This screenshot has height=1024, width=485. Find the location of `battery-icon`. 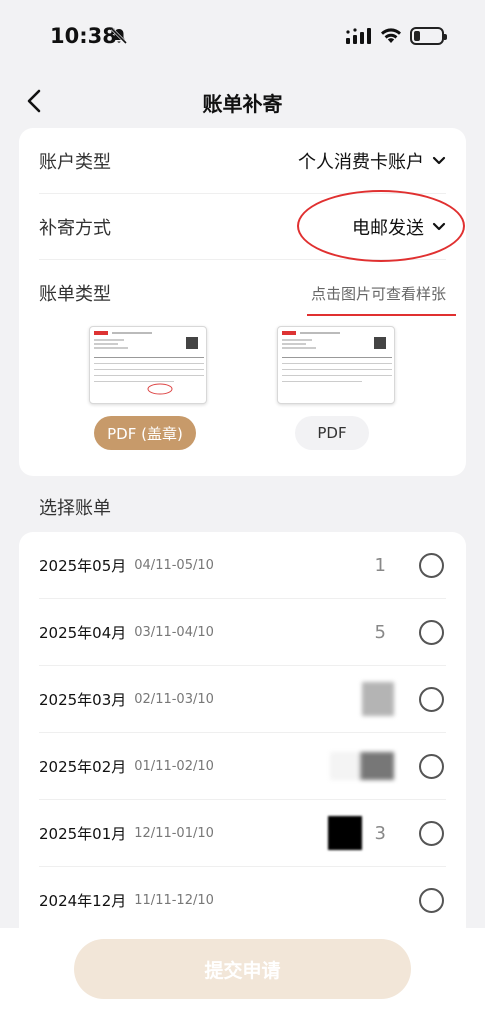

battery-icon is located at coordinates (428, 36).